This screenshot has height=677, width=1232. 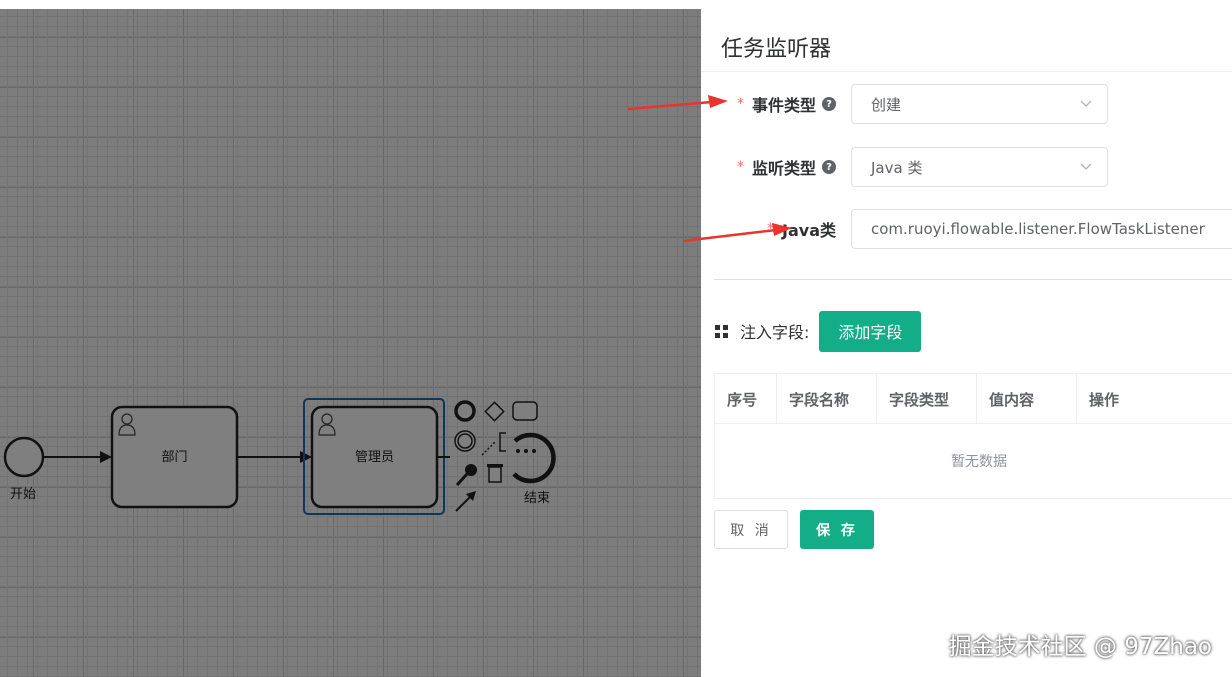 What do you see at coordinates (279, 456) in the screenshot?
I see `bpmn-diagram` at bounding box center [279, 456].